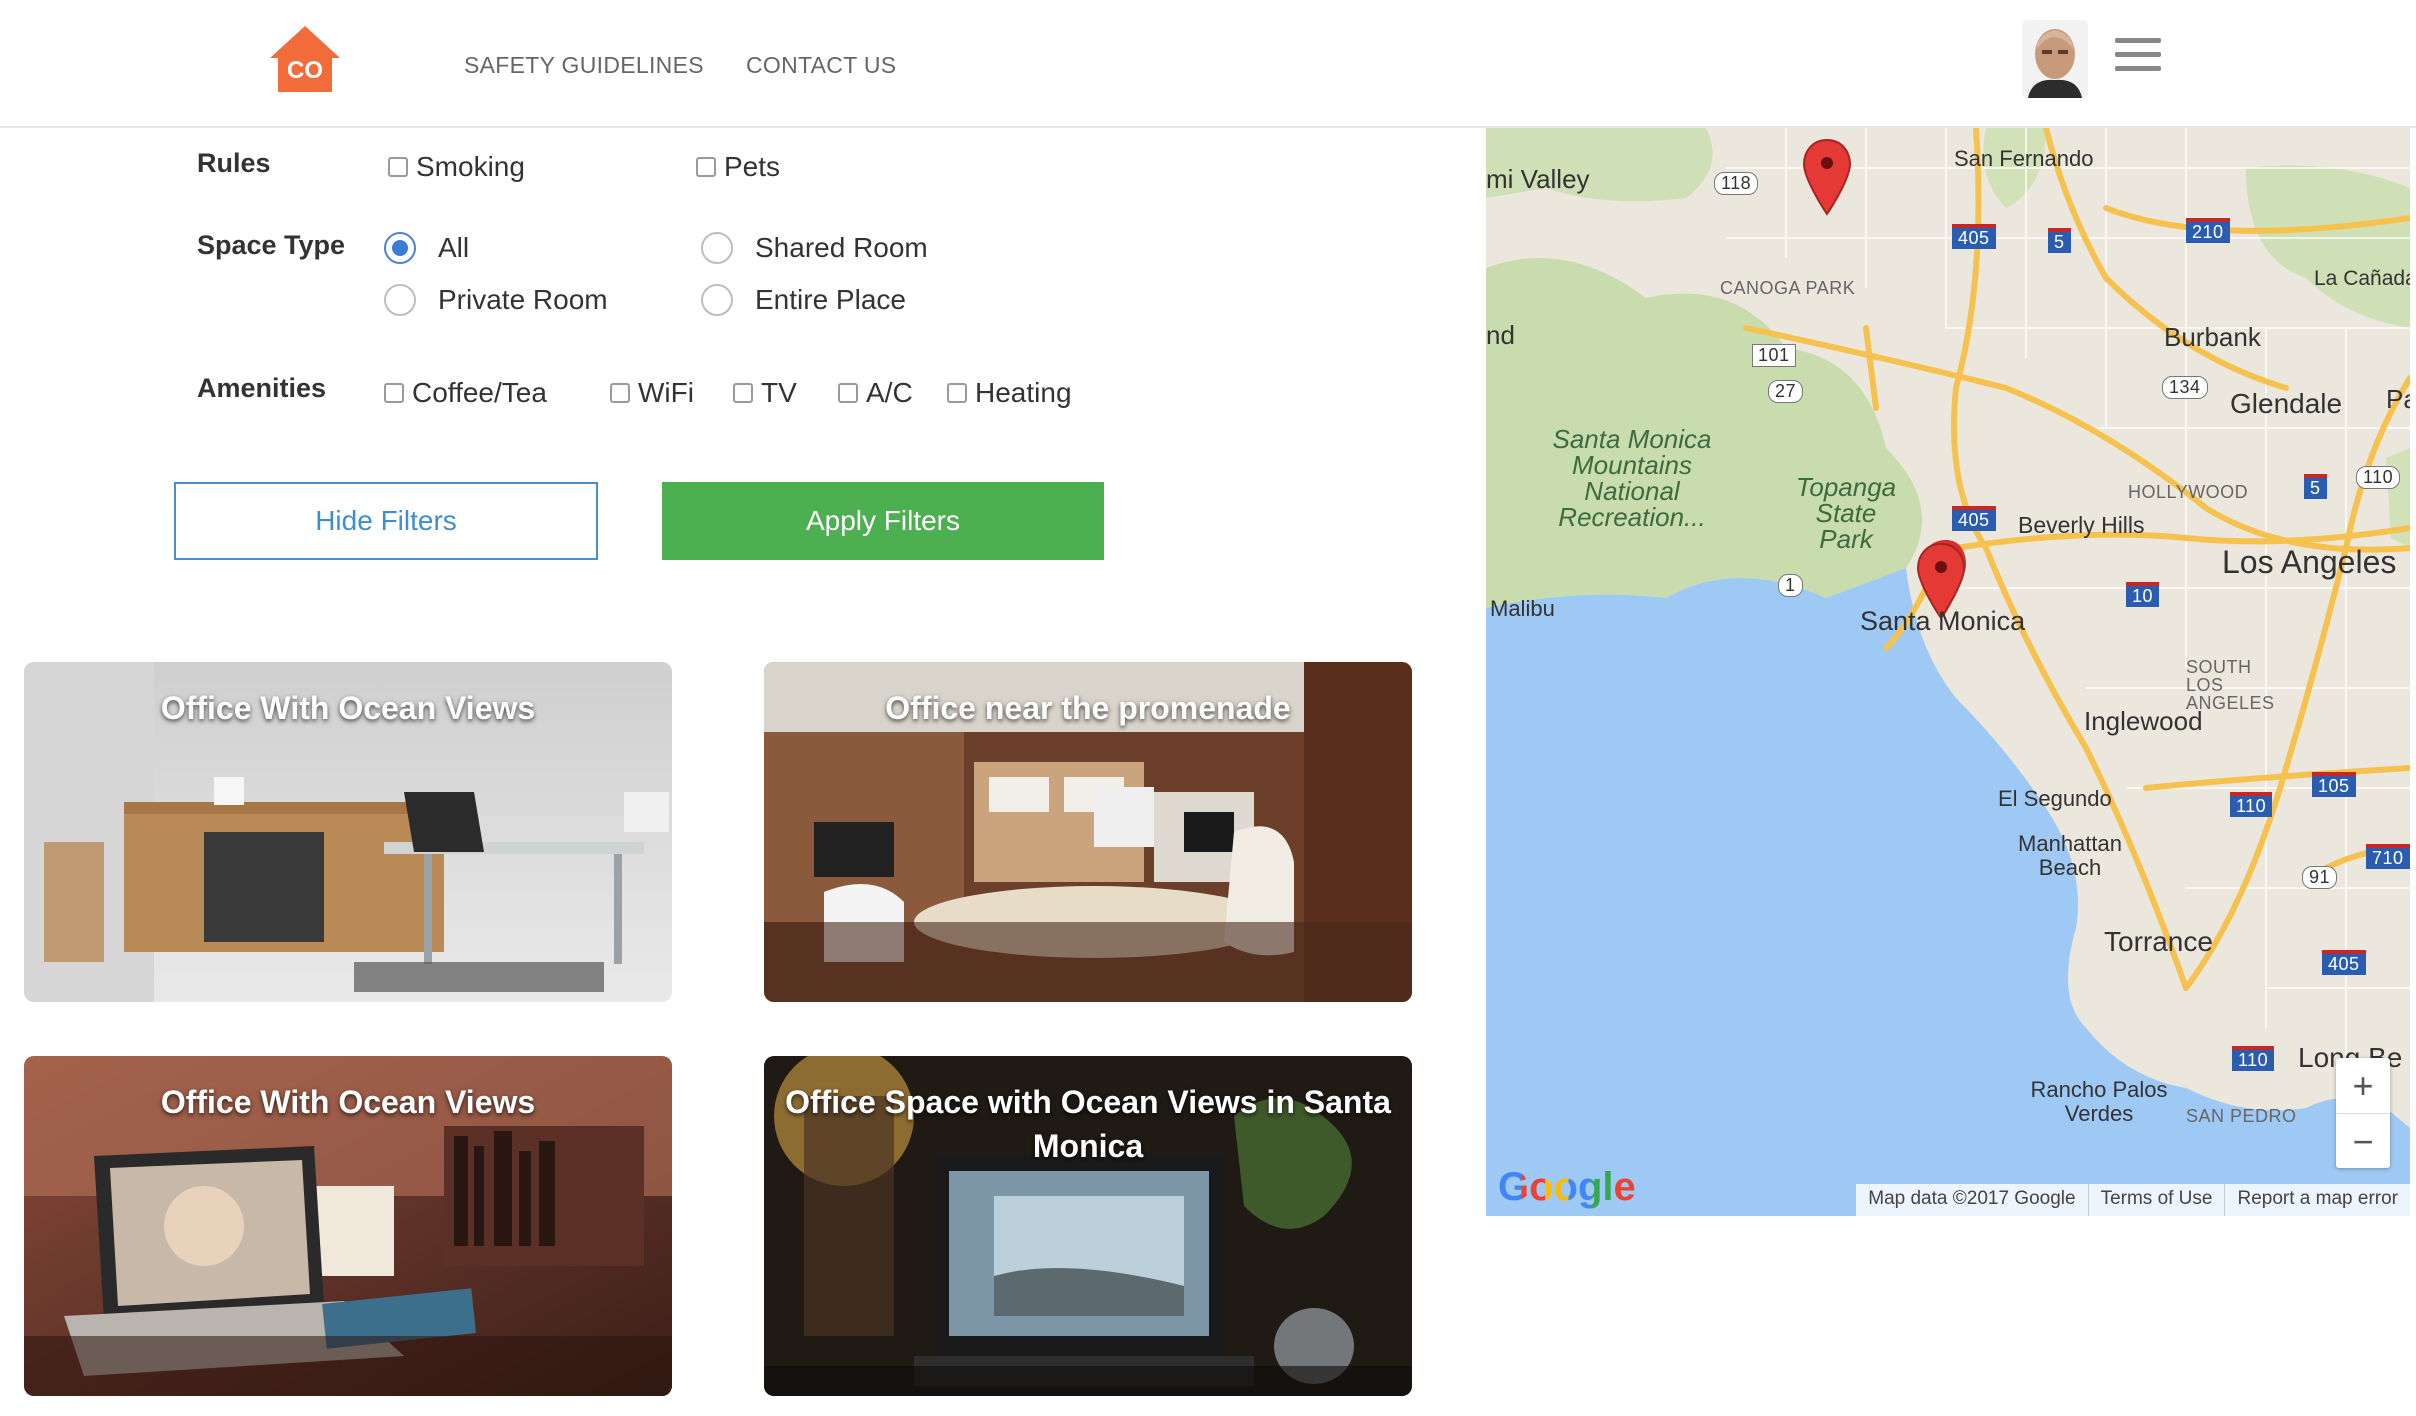 The width and height of the screenshot is (2416, 1416). I want to click on rule-pets-checkbox: Pets, so click(738, 167).